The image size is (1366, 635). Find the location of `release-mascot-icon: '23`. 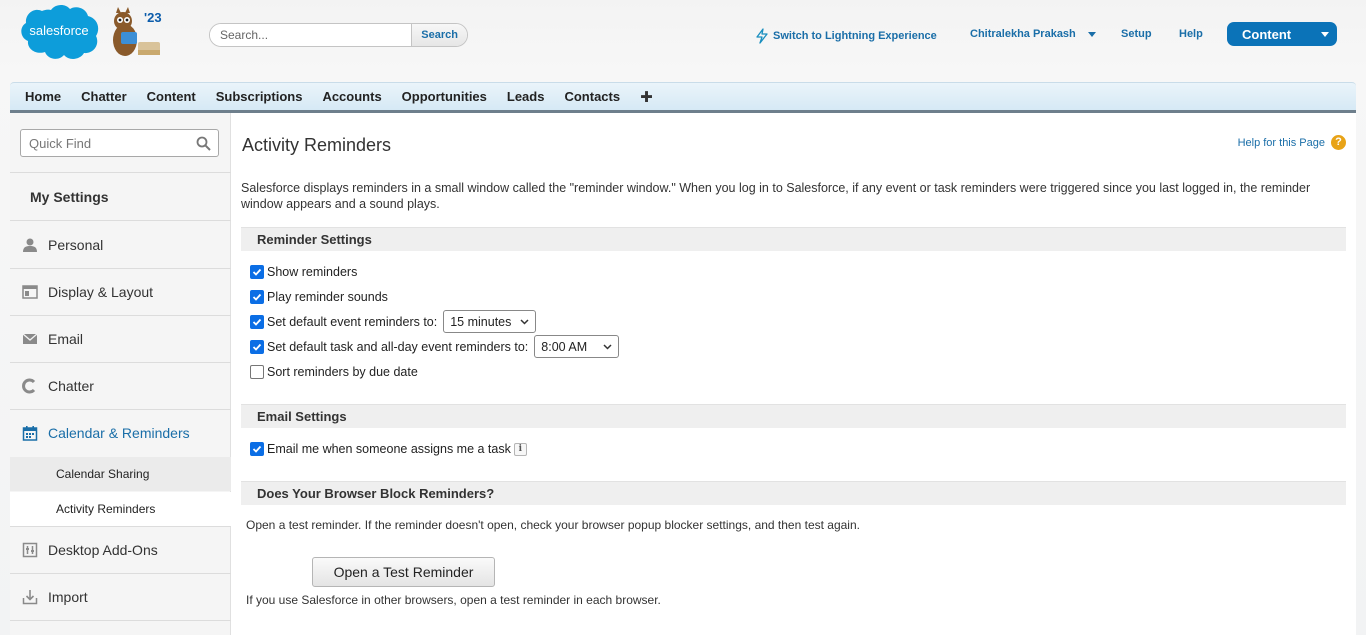

release-mascot-icon: '23 is located at coordinates (137, 31).